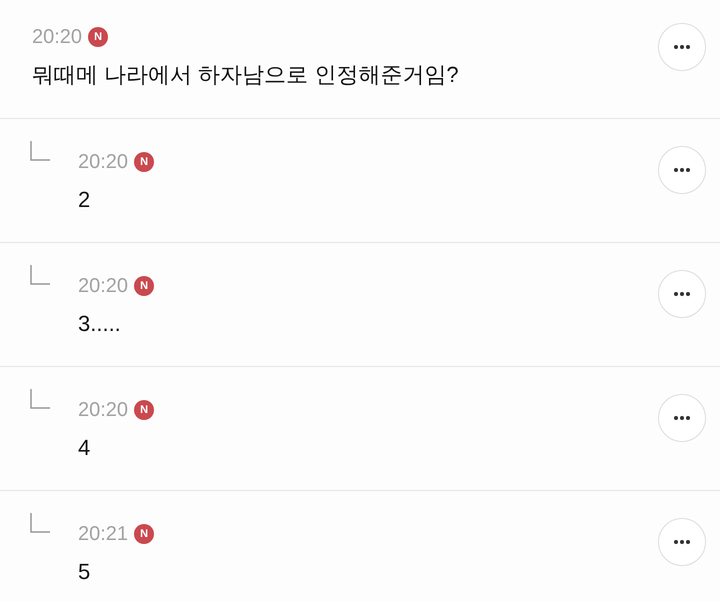 This screenshot has width=720, height=601. What do you see at coordinates (85, 572) in the screenshot?
I see `reply-text: 5` at bounding box center [85, 572].